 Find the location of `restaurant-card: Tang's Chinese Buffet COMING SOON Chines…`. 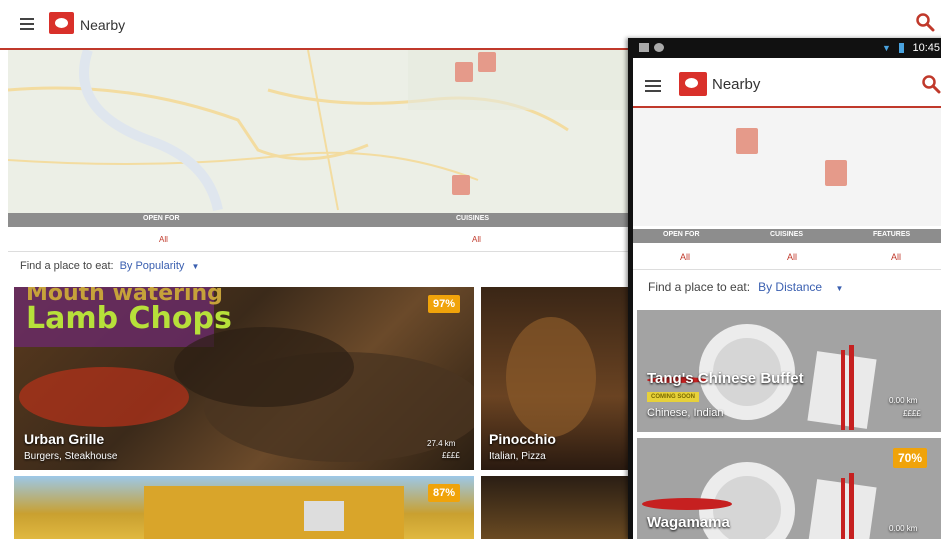

restaurant-card: Tang's Chinese Buffet COMING SOON Chines… is located at coordinates (789, 371).